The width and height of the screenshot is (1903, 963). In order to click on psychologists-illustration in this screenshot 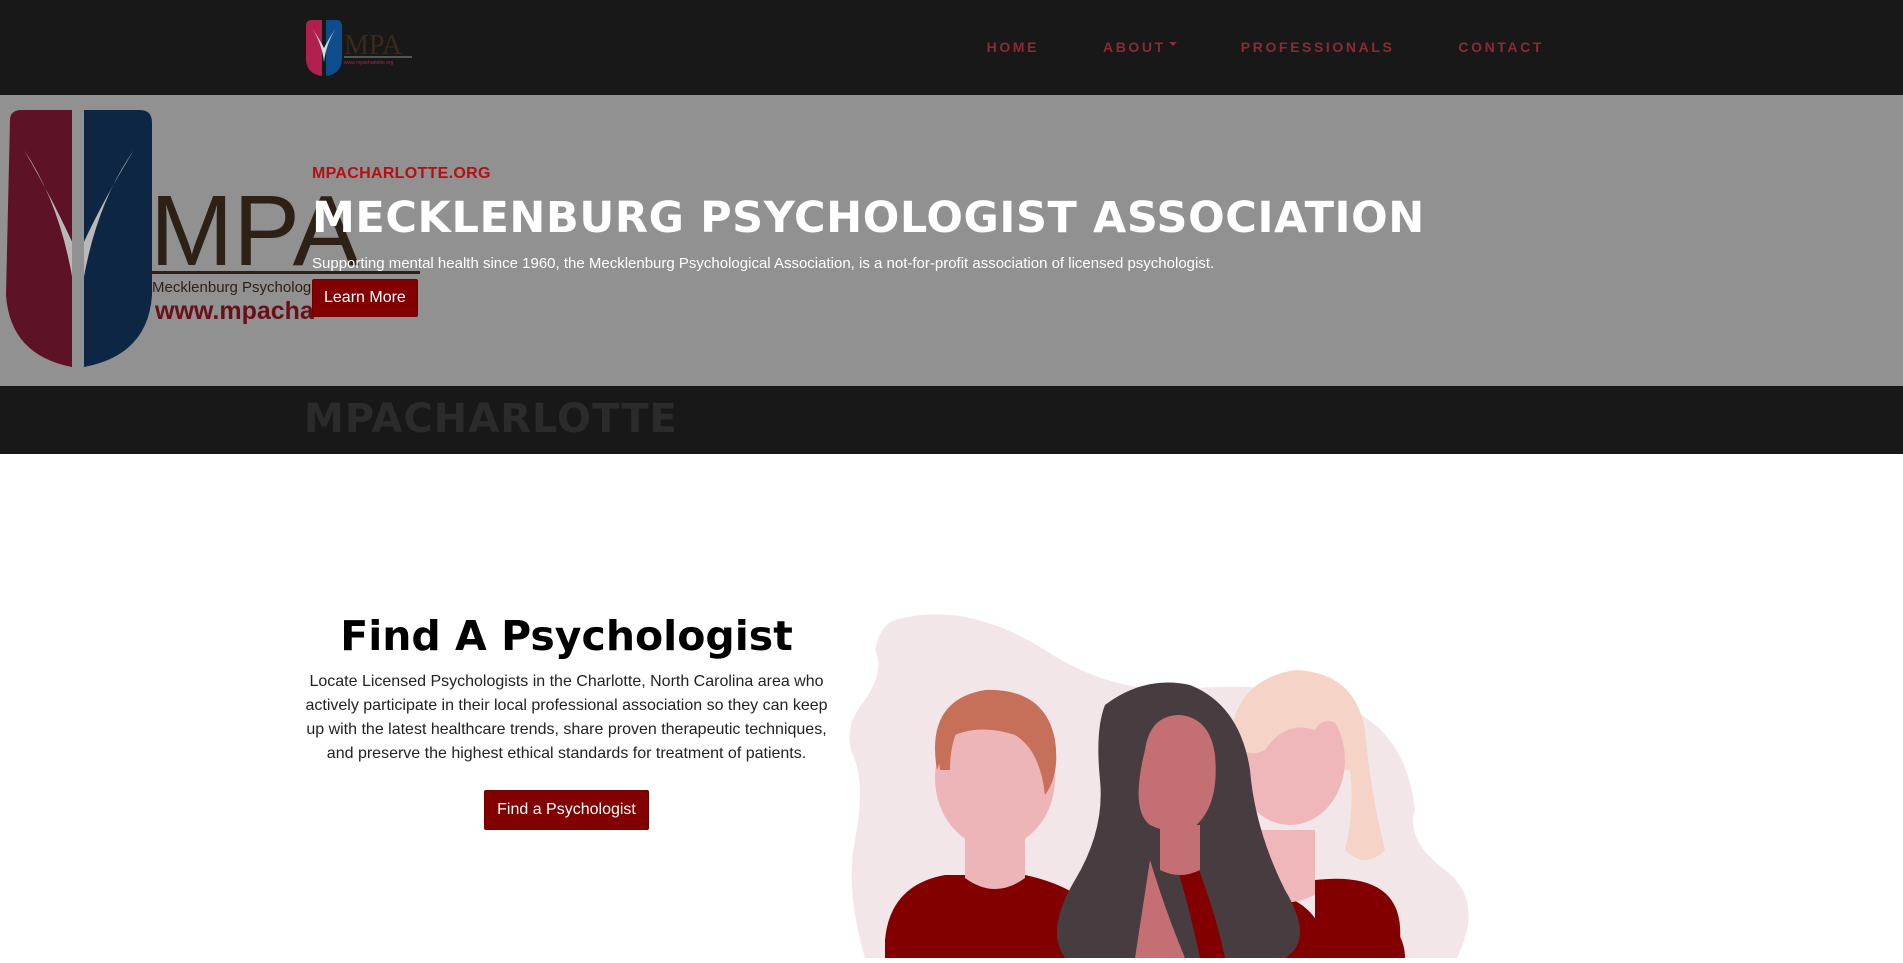, I will do `click(1225, 786)`.